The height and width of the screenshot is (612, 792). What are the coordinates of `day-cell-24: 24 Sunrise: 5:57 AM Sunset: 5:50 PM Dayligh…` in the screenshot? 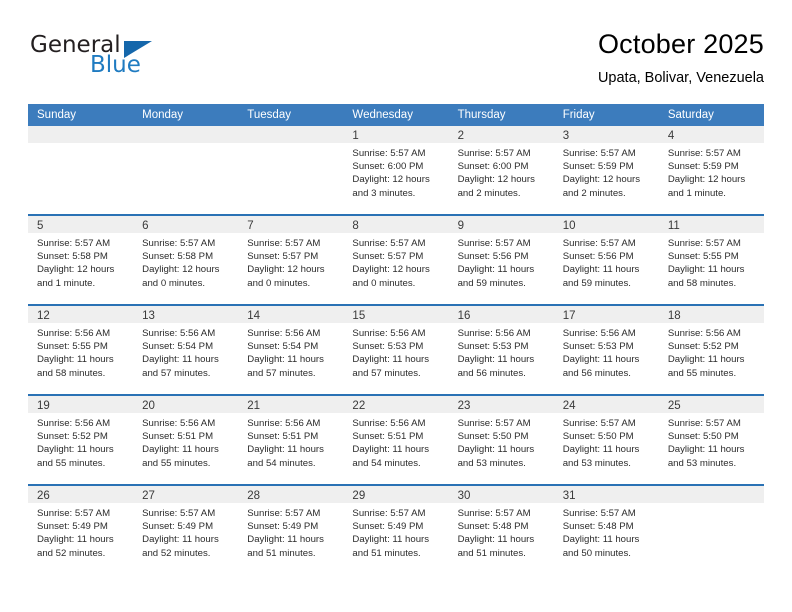 It's located at (606, 440).